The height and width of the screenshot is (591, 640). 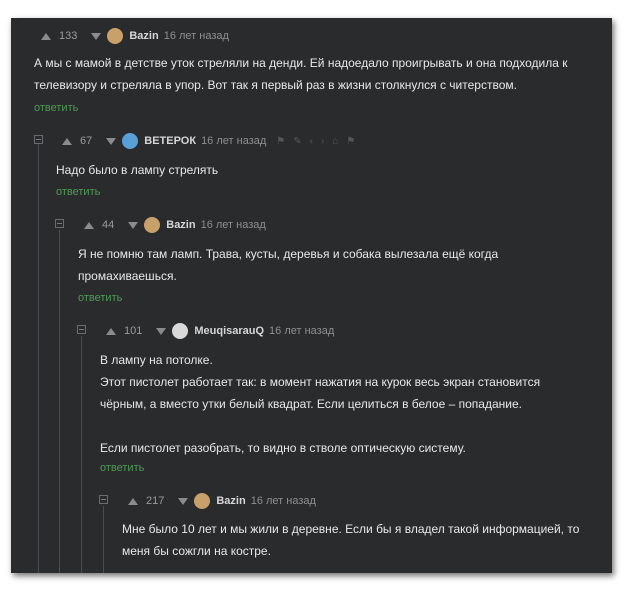 What do you see at coordinates (311, 141) in the screenshot?
I see `prev-icon: ‹` at bounding box center [311, 141].